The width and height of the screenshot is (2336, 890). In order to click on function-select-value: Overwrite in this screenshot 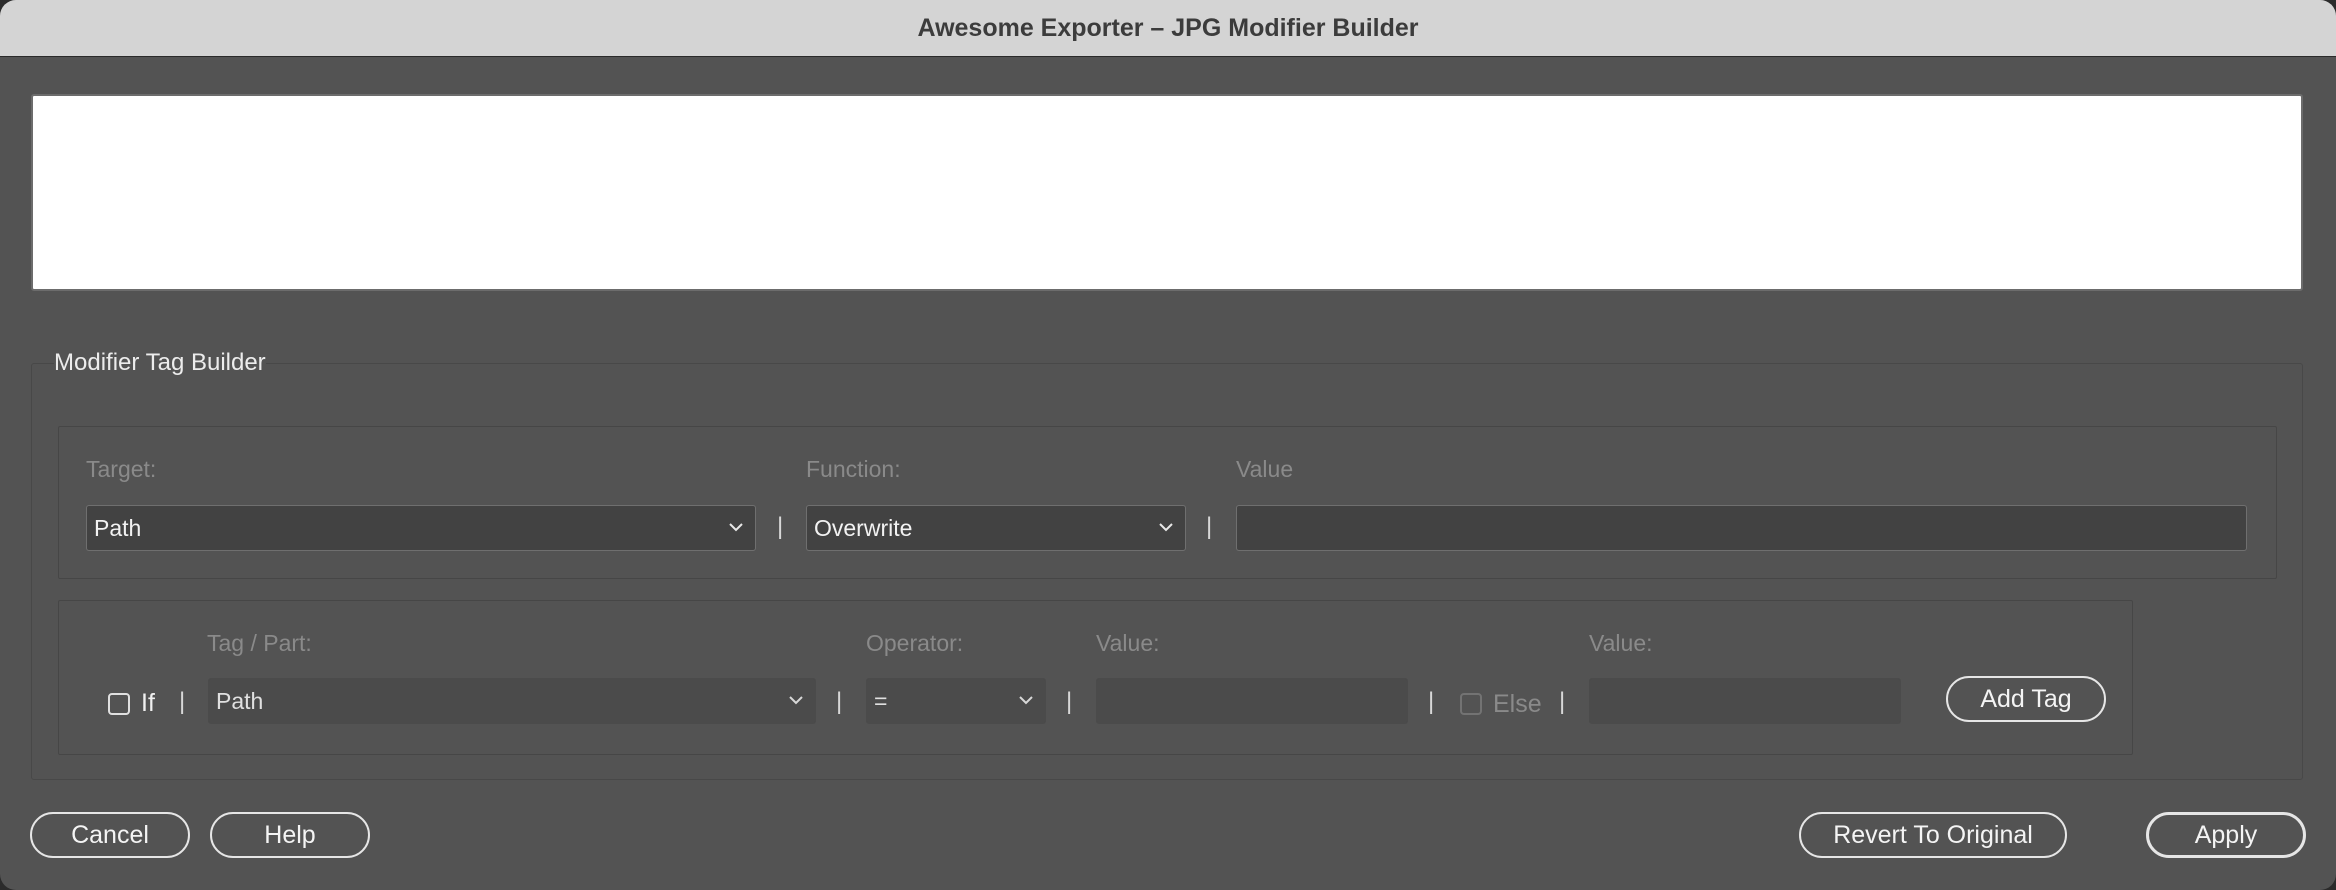, I will do `click(863, 527)`.